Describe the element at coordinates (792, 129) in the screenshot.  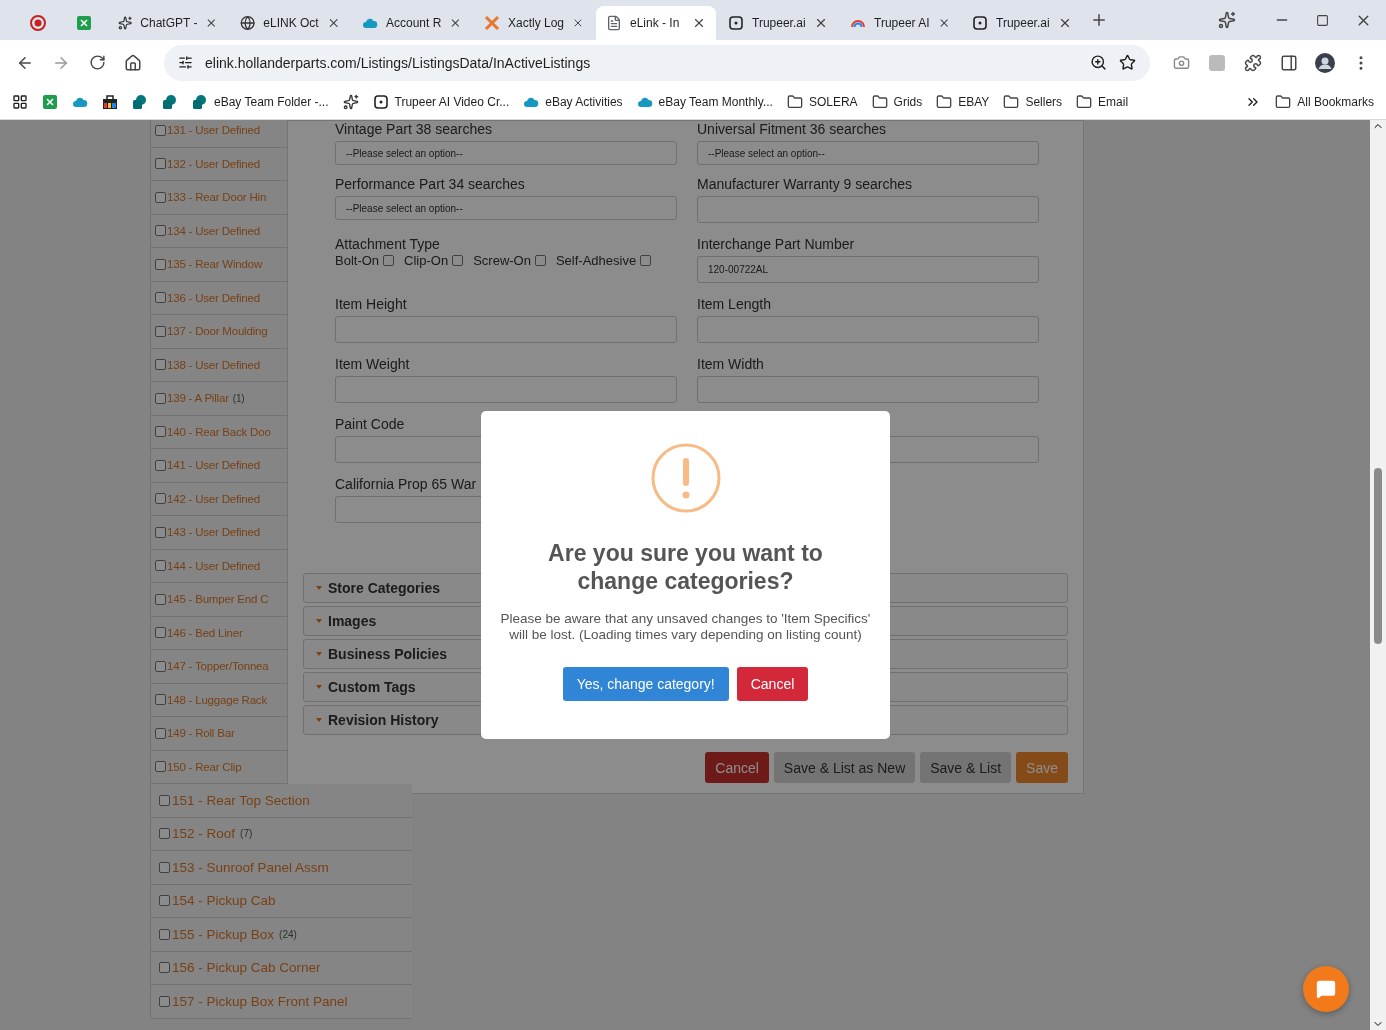
I see `field-label: Universal Fitment 36 searches` at that location.